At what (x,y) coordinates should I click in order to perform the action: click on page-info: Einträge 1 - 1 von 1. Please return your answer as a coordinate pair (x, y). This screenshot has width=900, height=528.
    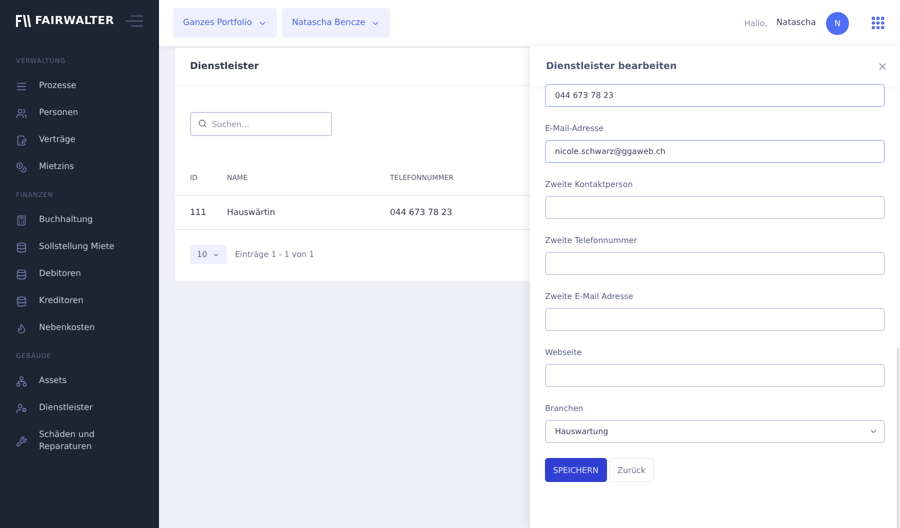
    Looking at the image, I should click on (274, 254).